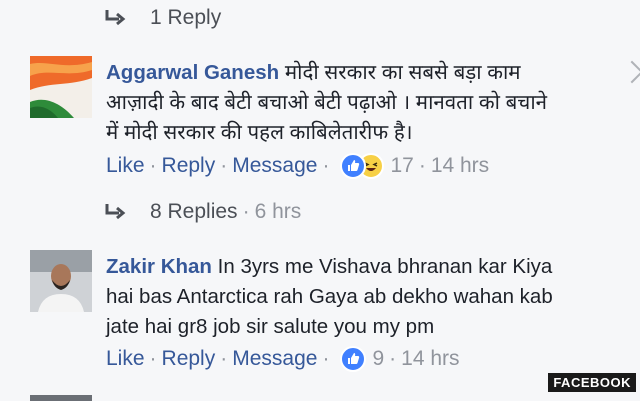  I want to click on comment-actions: Like · Reply · Message · 17 · 14 hrs, so click(297, 166).